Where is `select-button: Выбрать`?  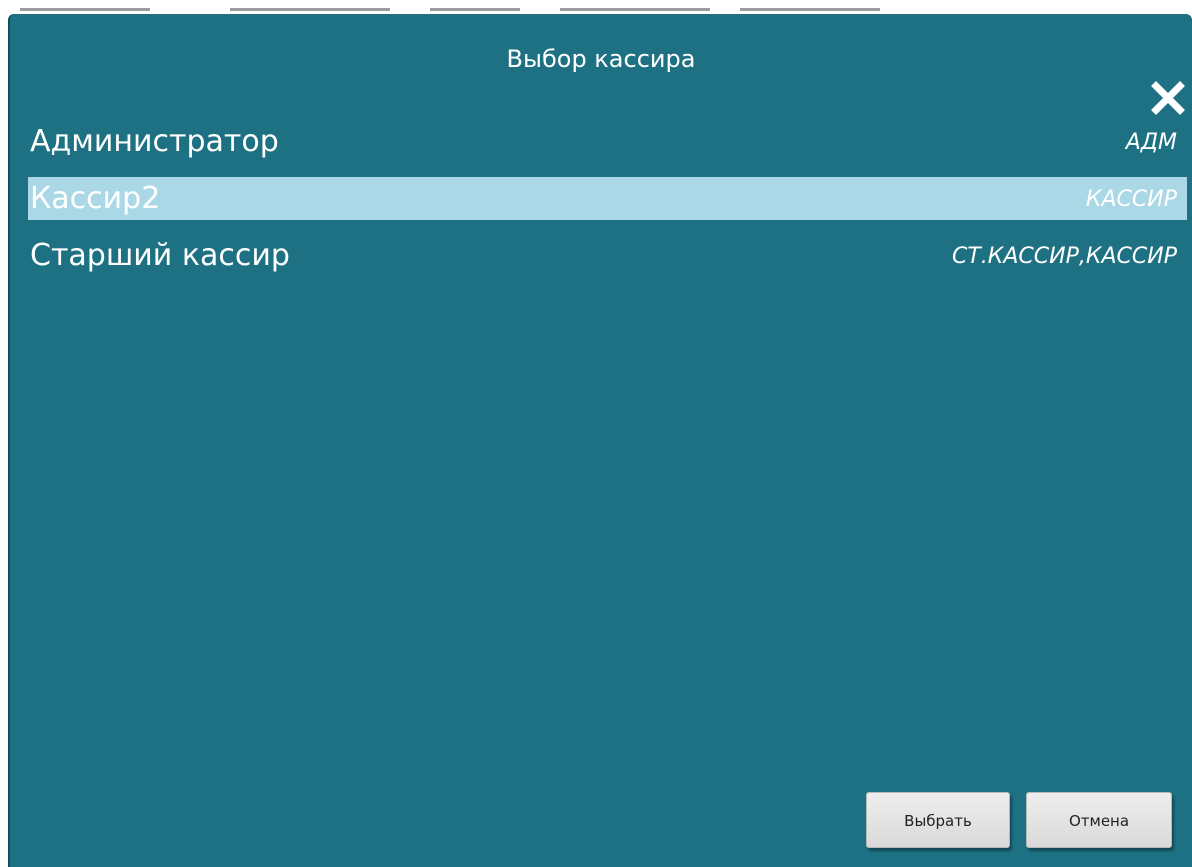 select-button: Выбрать is located at coordinates (938, 820).